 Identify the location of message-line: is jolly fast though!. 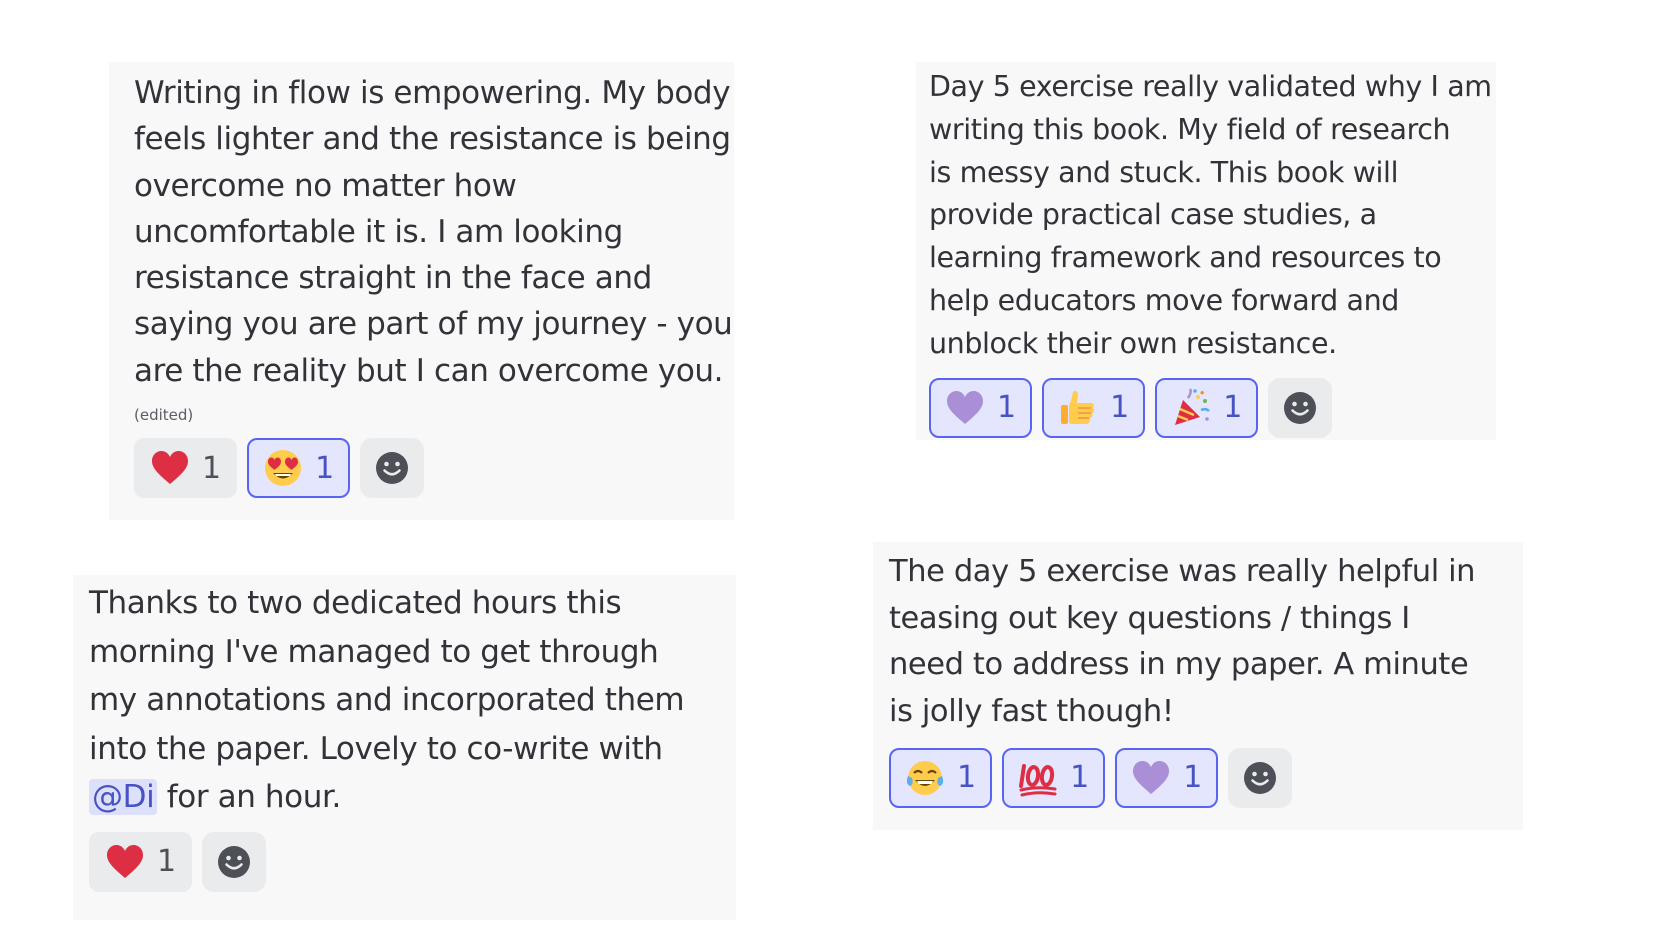
(1031, 712).